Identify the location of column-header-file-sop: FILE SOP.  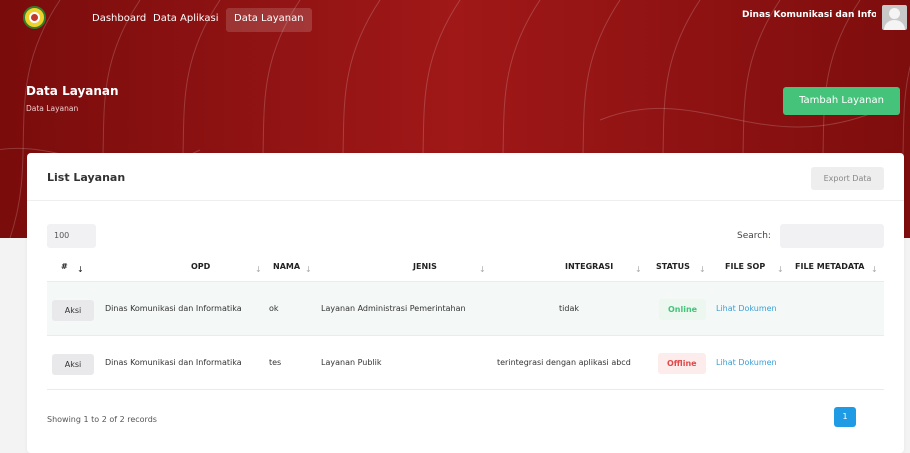
(745, 267).